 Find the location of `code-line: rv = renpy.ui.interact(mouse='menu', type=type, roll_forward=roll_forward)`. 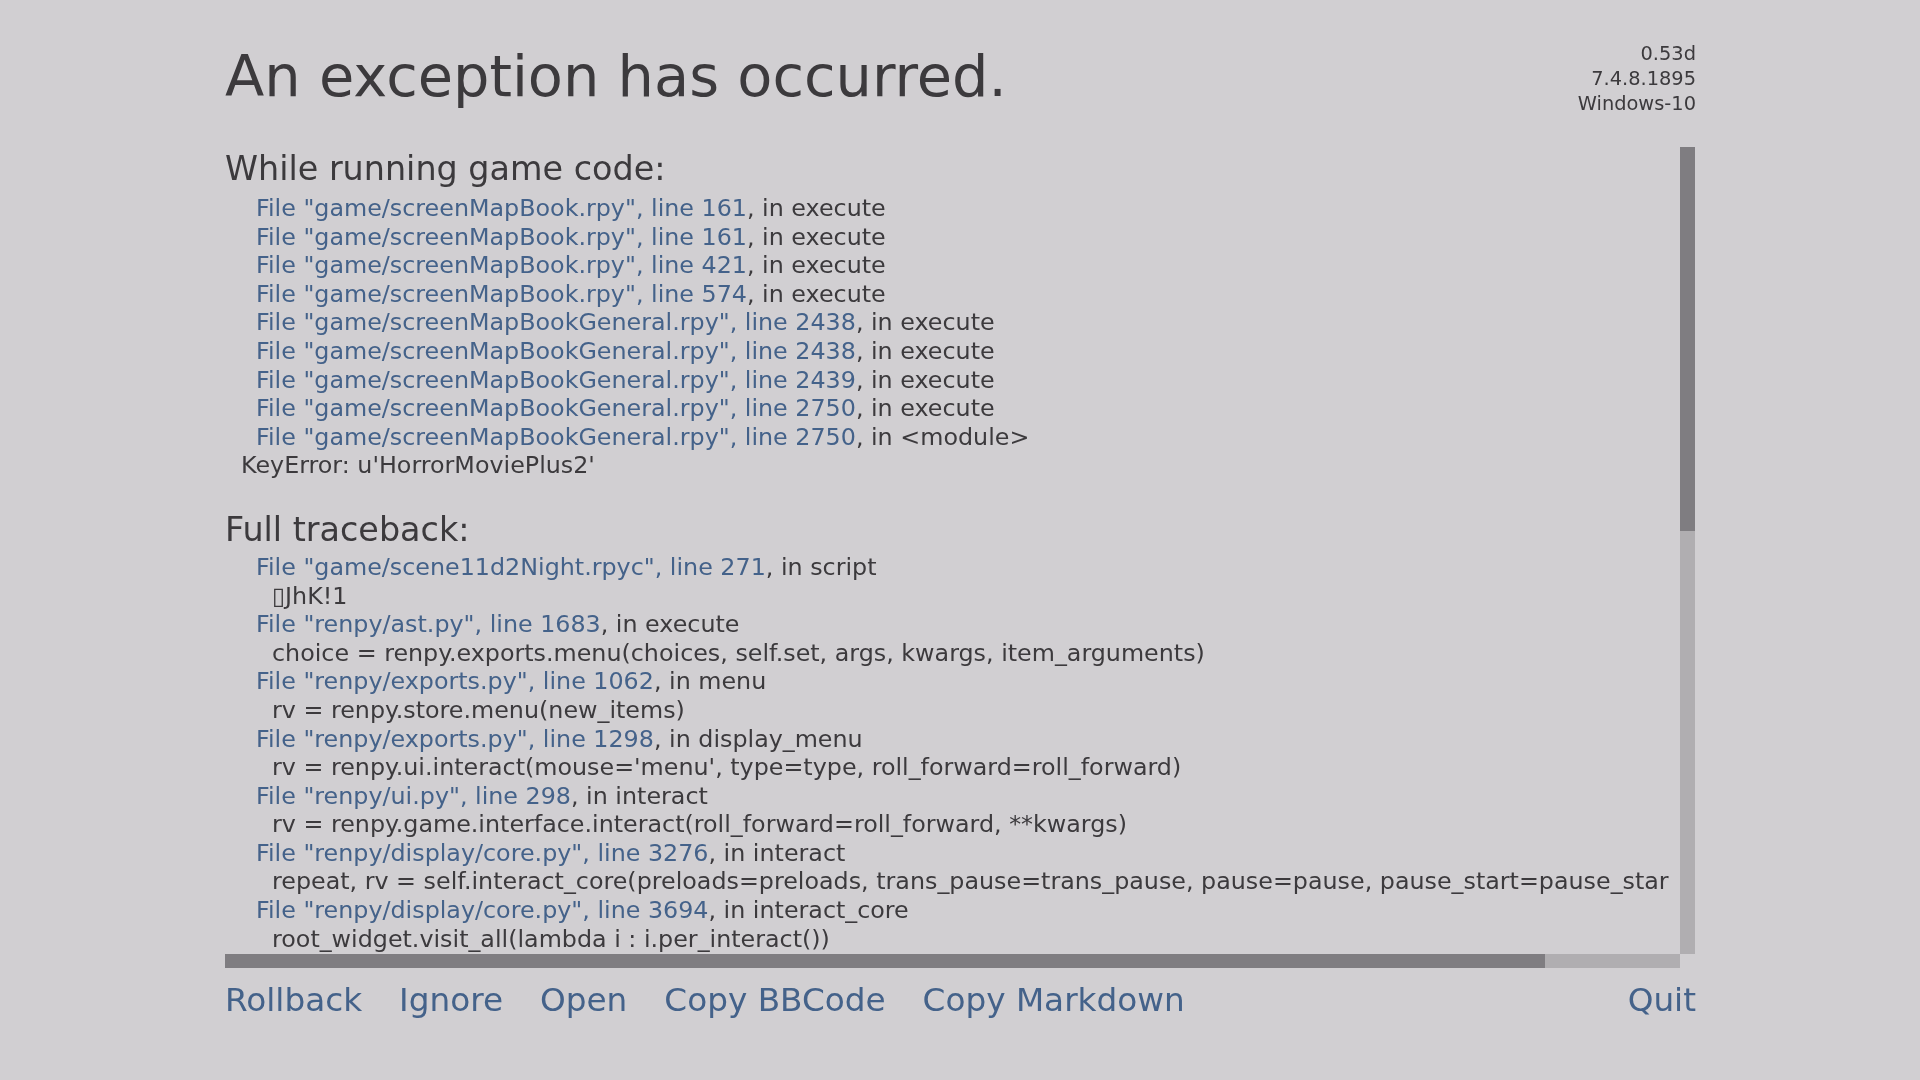

code-line: rv = renpy.ui.interact(mouse='menu', type=type, roll_forward=roll_forward) is located at coordinates (727, 767).